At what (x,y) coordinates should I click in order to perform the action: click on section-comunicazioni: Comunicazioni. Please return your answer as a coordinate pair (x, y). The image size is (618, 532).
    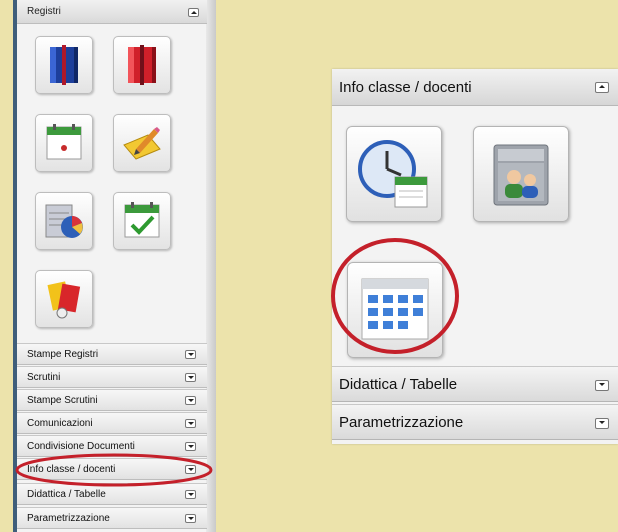
    Looking at the image, I should click on (112, 423).